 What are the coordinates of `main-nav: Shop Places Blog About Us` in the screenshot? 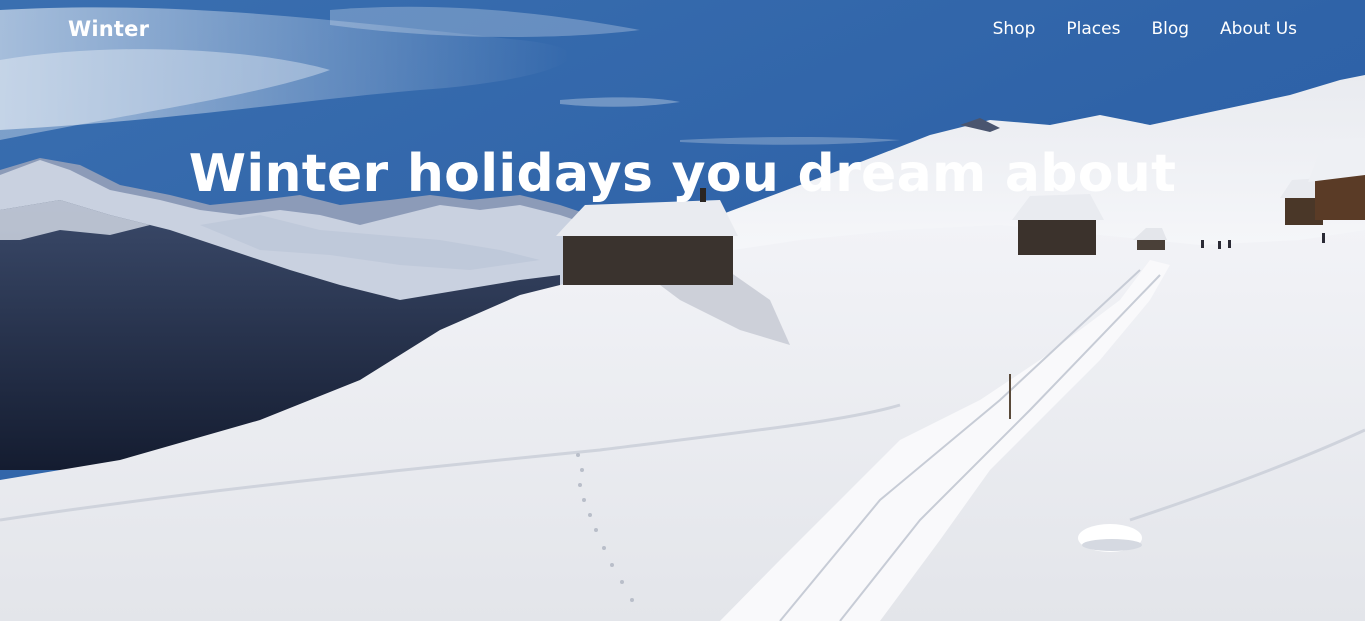 It's located at (1145, 29).